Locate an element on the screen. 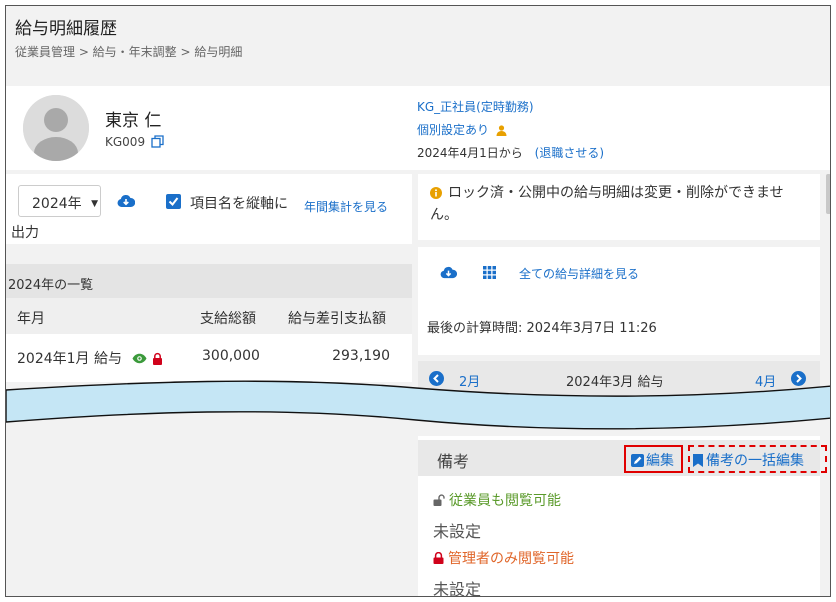 Image resolution: width=836 pixels, height=602 pixels. annual-summary-link: 年間集計を見る is located at coordinates (346, 206).